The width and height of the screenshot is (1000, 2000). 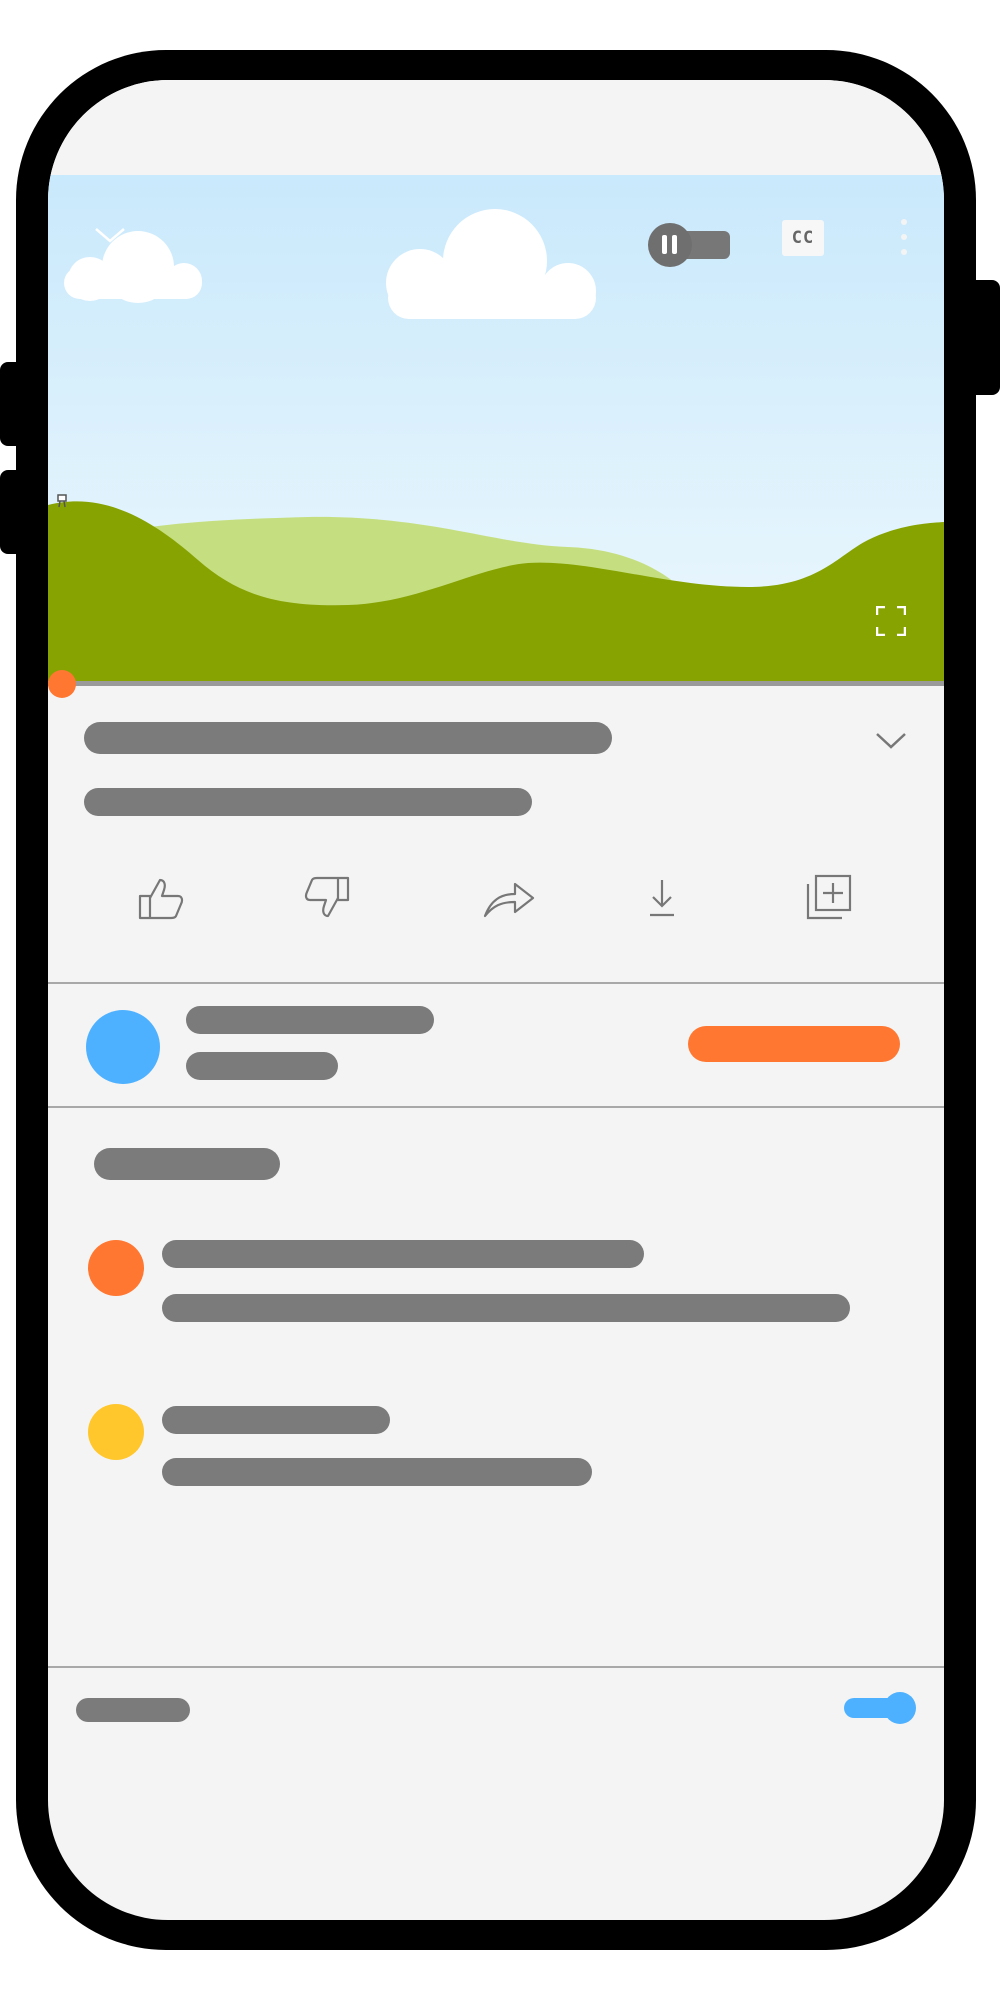 What do you see at coordinates (262, 1066) in the screenshot?
I see `channel-subs-placeholder` at bounding box center [262, 1066].